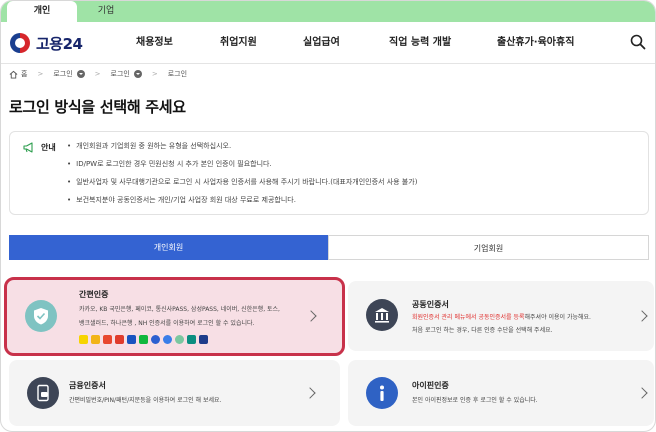  What do you see at coordinates (482, 330) in the screenshot?
I see `joint-cert-desc-2: 처음 로그인 하는 경우, 다른 인증 수단을 선택해 주세요.` at bounding box center [482, 330].